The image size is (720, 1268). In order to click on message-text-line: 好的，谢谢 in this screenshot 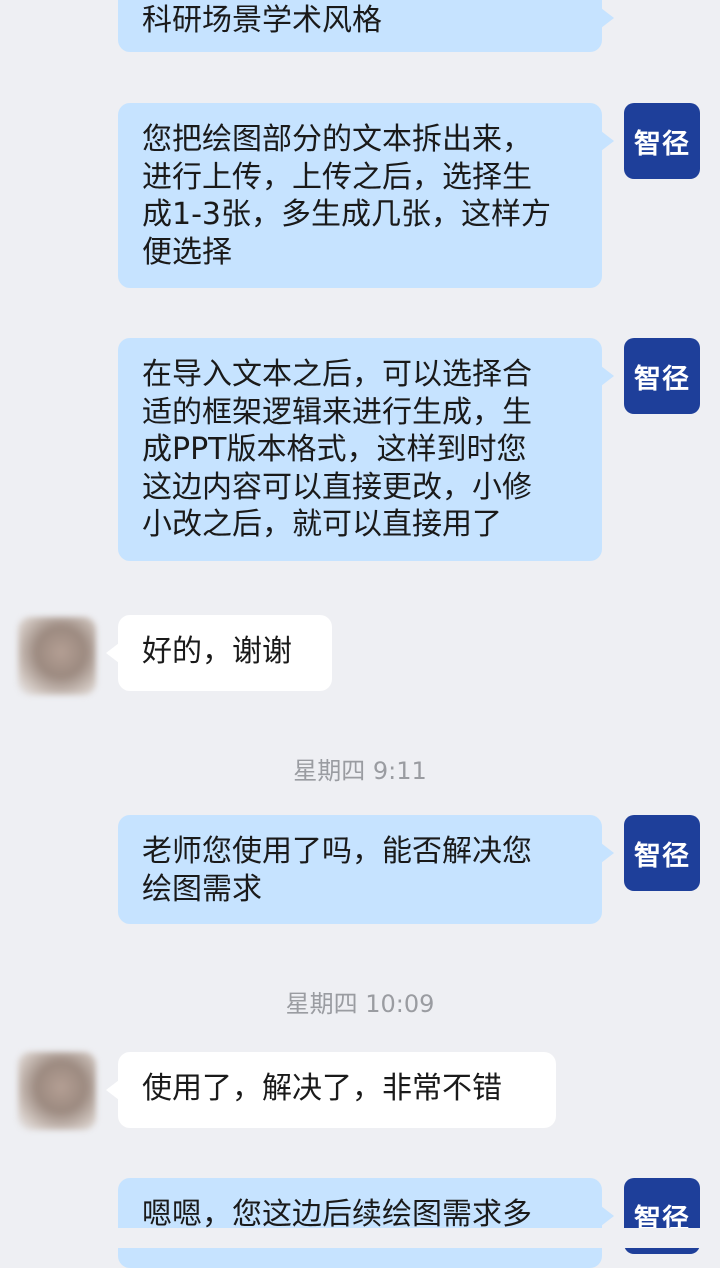, I will do `click(217, 651)`.